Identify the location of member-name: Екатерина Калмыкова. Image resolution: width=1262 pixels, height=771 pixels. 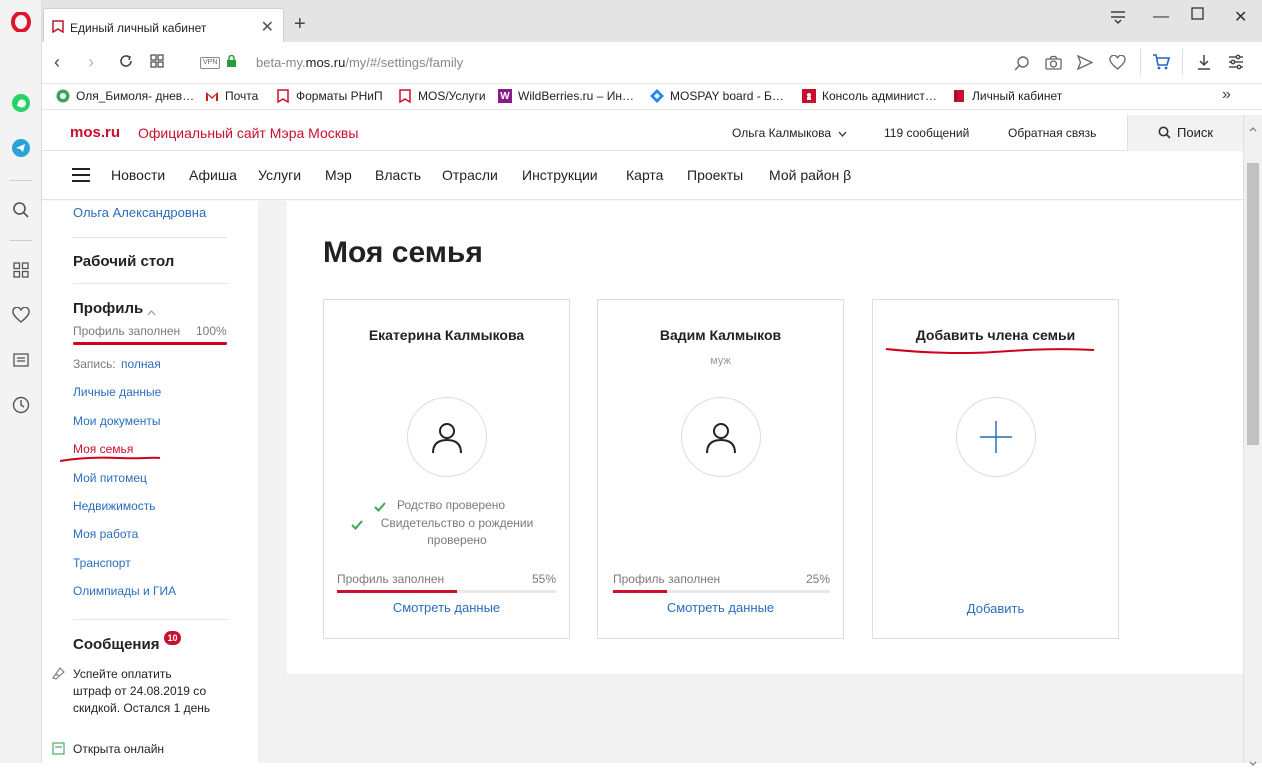
(446, 335).